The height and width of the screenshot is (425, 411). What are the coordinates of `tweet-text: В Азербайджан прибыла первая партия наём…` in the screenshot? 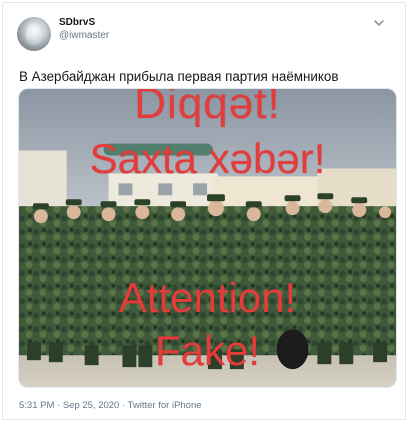 It's located at (179, 76).